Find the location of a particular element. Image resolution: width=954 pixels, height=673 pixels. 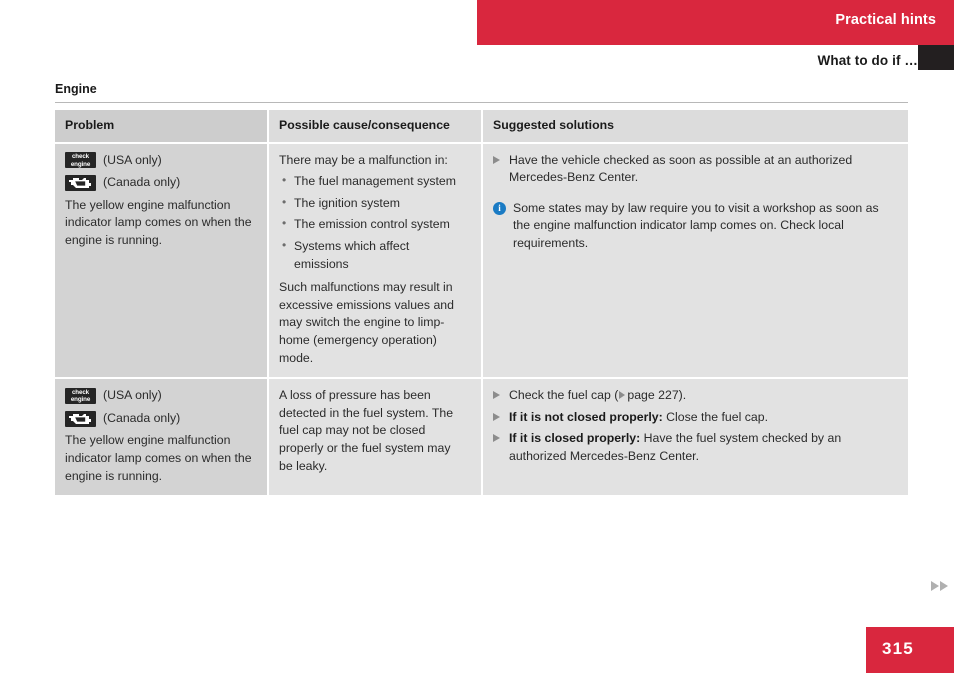

solution-step-text: Close the fuel cap. is located at coordinates (715, 416).